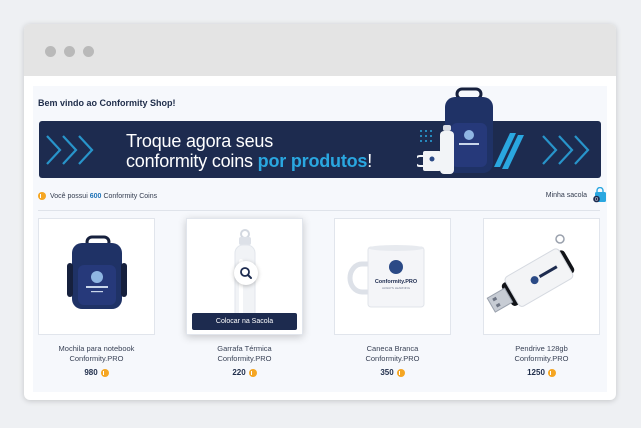 Image resolution: width=641 pixels, height=428 pixels. What do you see at coordinates (396, 288) in the screenshot?
I see `mug-tagline-text: ALWAYS LEARNING` at bounding box center [396, 288].